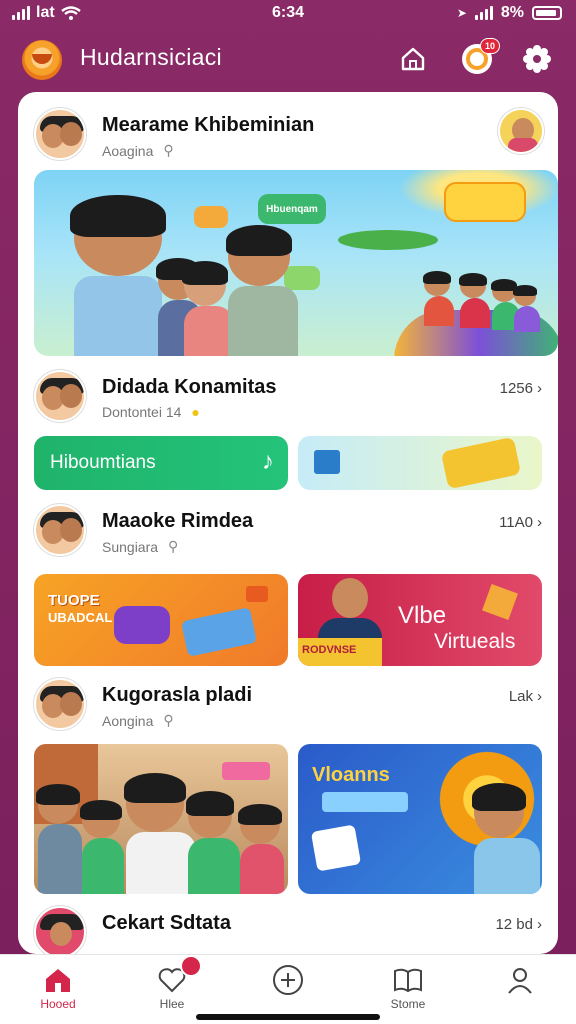 The width and height of the screenshot is (576, 1024). I want to click on speech-bubble: Hbuenqam, so click(292, 209).